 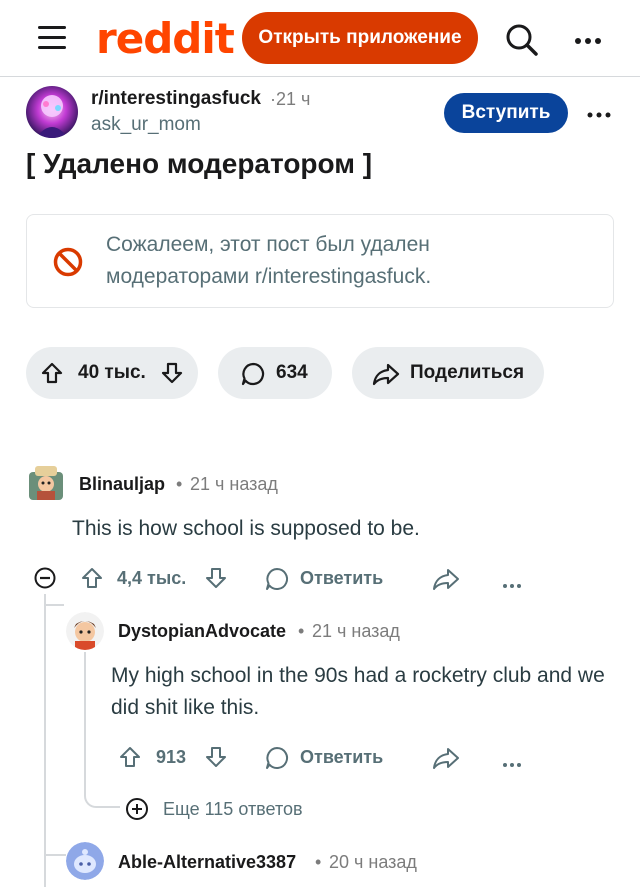 I want to click on expand-replies-icon, so click(x=137, y=811).